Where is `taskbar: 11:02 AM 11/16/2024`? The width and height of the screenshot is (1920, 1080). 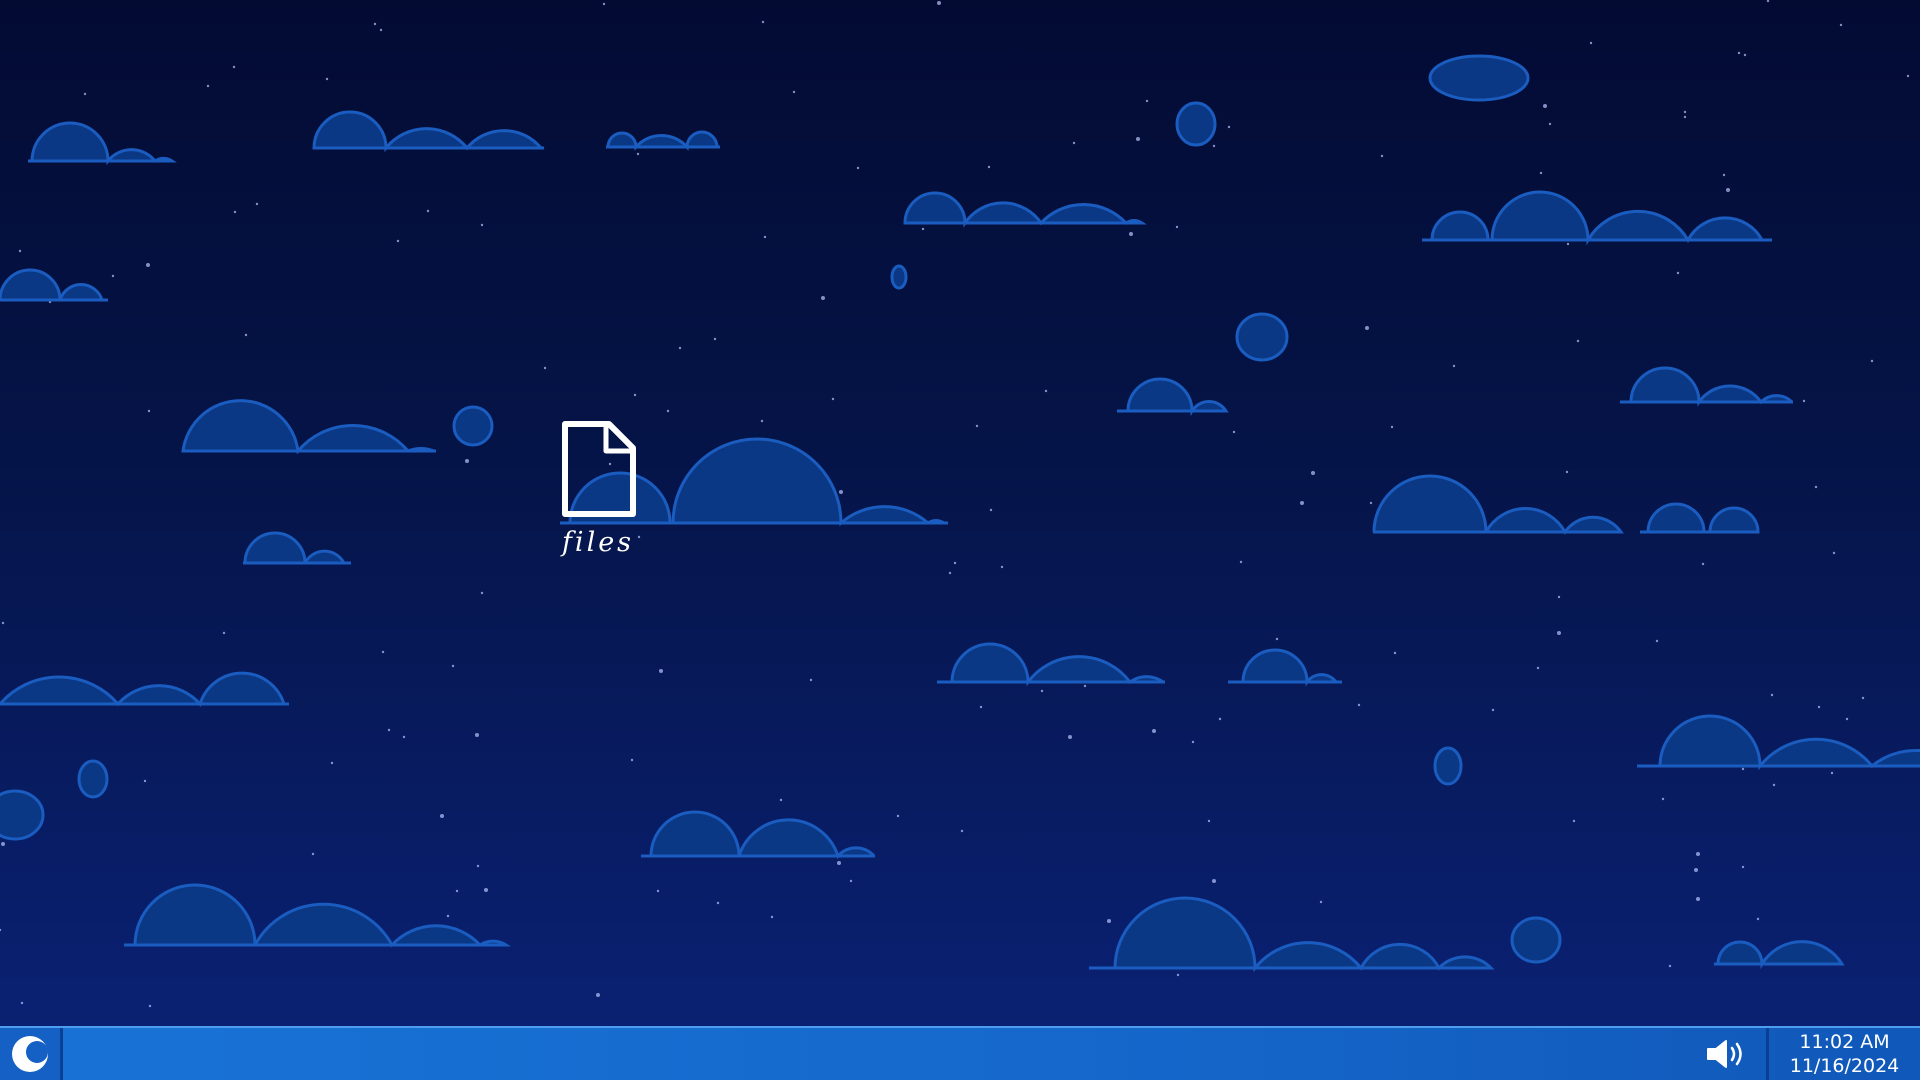
taskbar: 11:02 AM 11/16/2024 is located at coordinates (960, 1053).